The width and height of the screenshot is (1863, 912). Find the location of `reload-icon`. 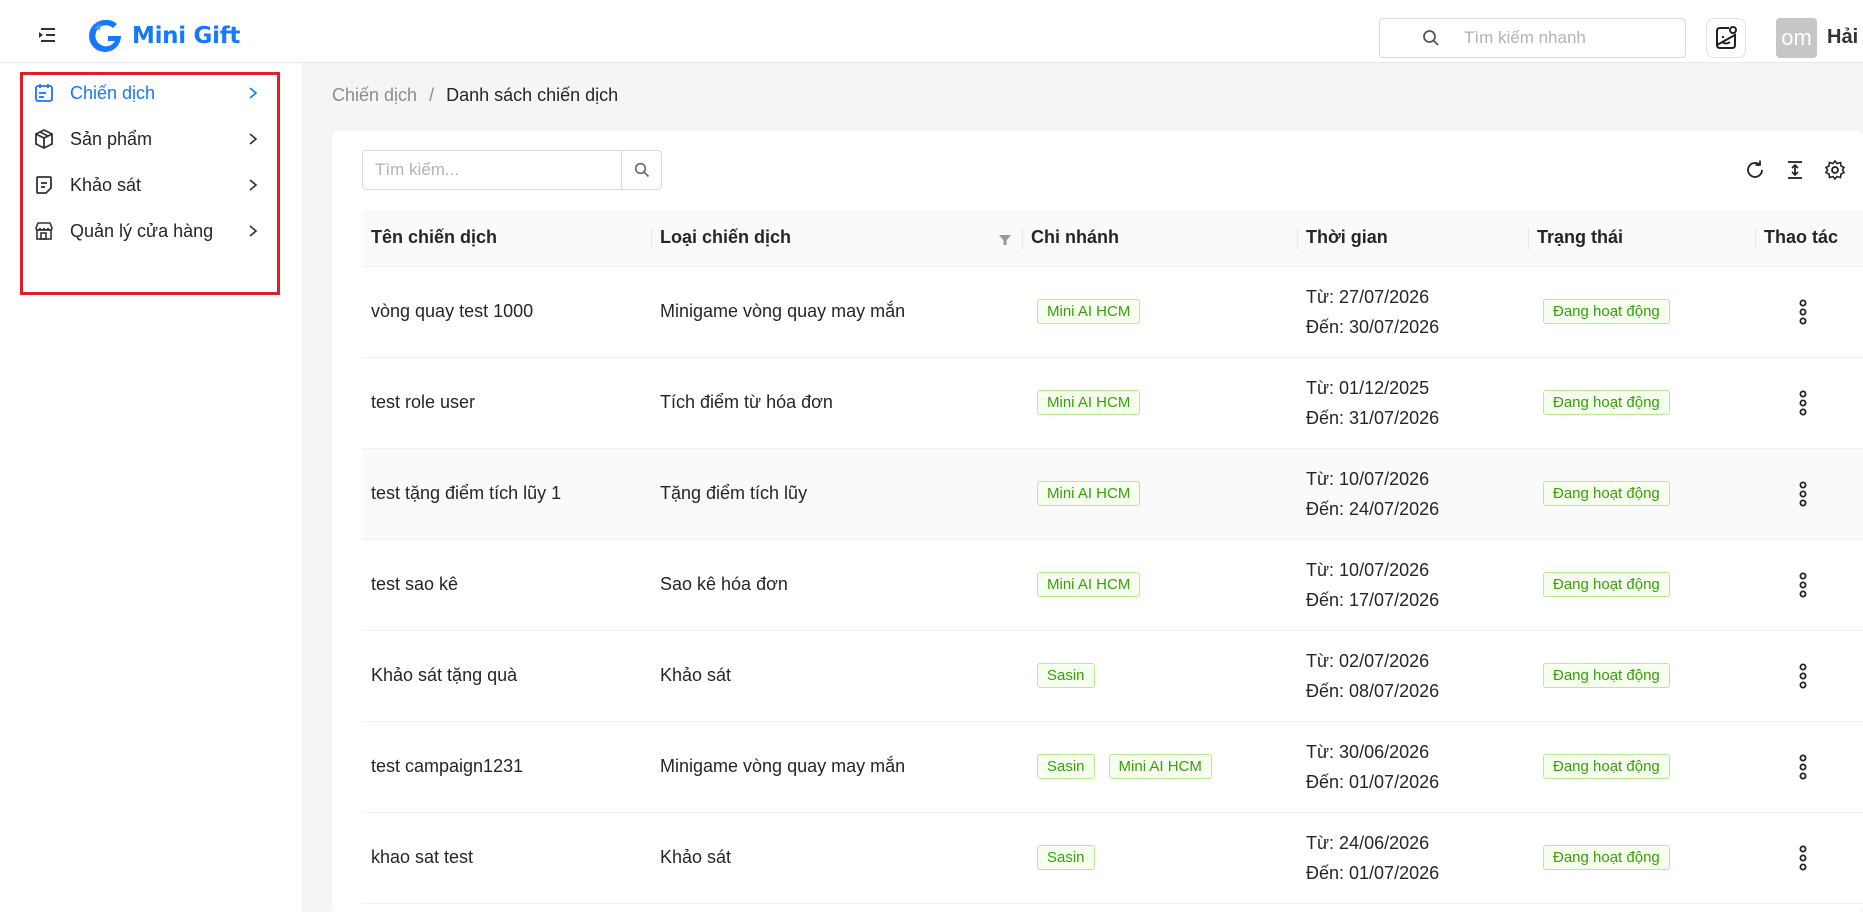

reload-icon is located at coordinates (1755, 170).